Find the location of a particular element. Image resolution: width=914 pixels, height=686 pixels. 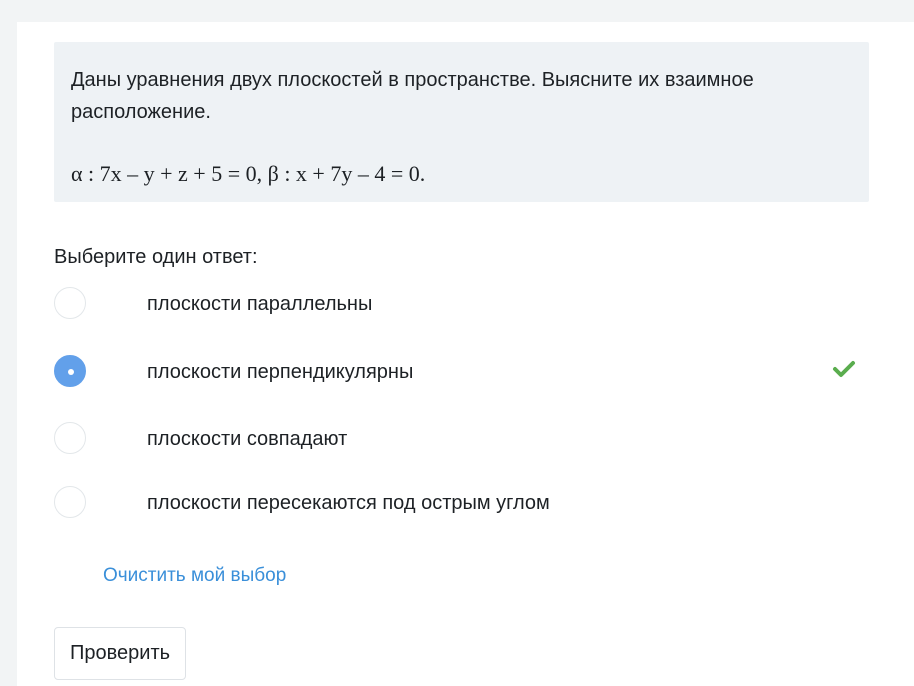

answer-label: плоскости параллельны is located at coordinates (259, 304).